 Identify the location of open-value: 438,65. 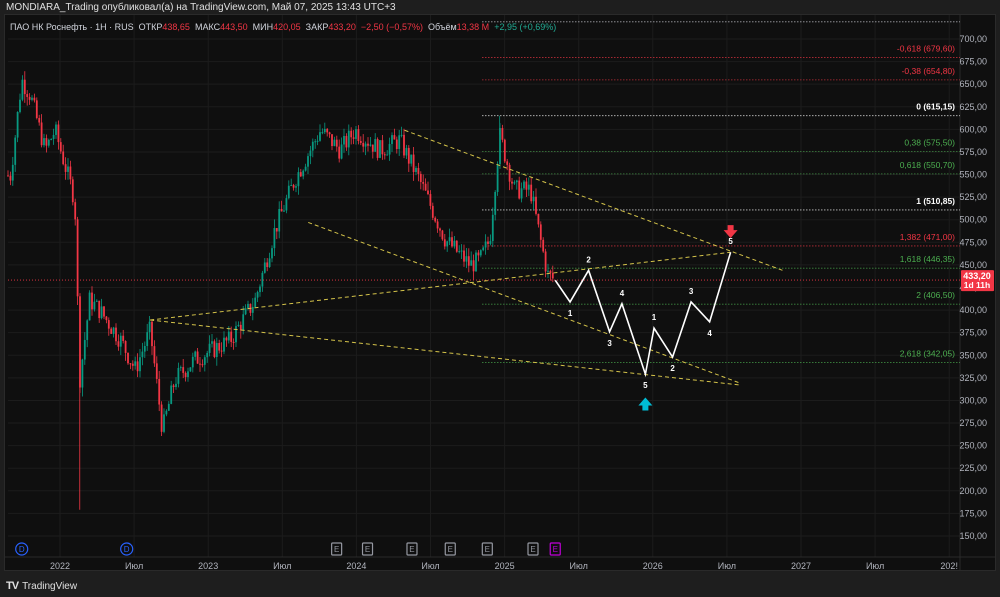
(176, 27).